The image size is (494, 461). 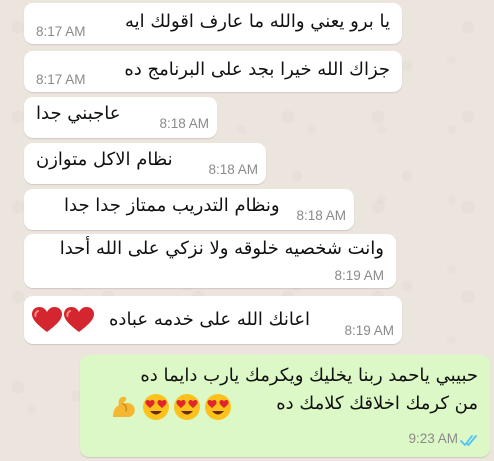 What do you see at coordinates (257, 21) in the screenshot?
I see `message-text: يا برو يعني والله ما عارف اقولك ايه` at bounding box center [257, 21].